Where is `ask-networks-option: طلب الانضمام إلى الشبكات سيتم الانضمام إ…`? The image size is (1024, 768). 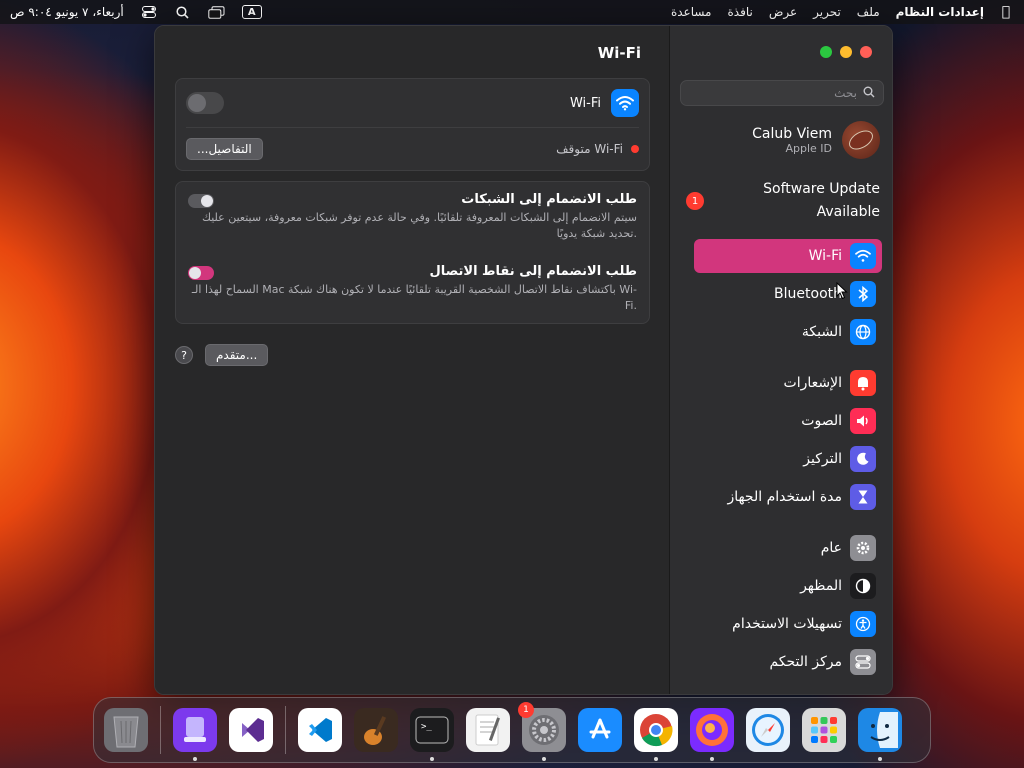 ask-networks-option: طلب الانضمام إلى الشبكات سيتم الانضمام إ… is located at coordinates (412, 223).